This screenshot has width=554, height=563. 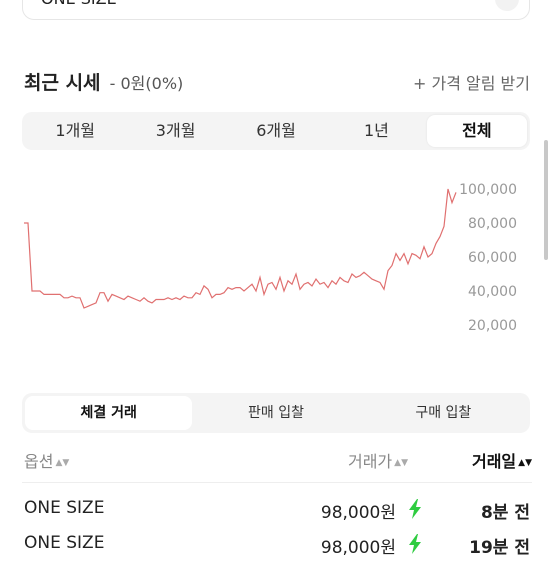 What do you see at coordinates (276, 10) in the screenshot?
I see `size-selector: ONE SIZE` at bounding box center [276, 10].